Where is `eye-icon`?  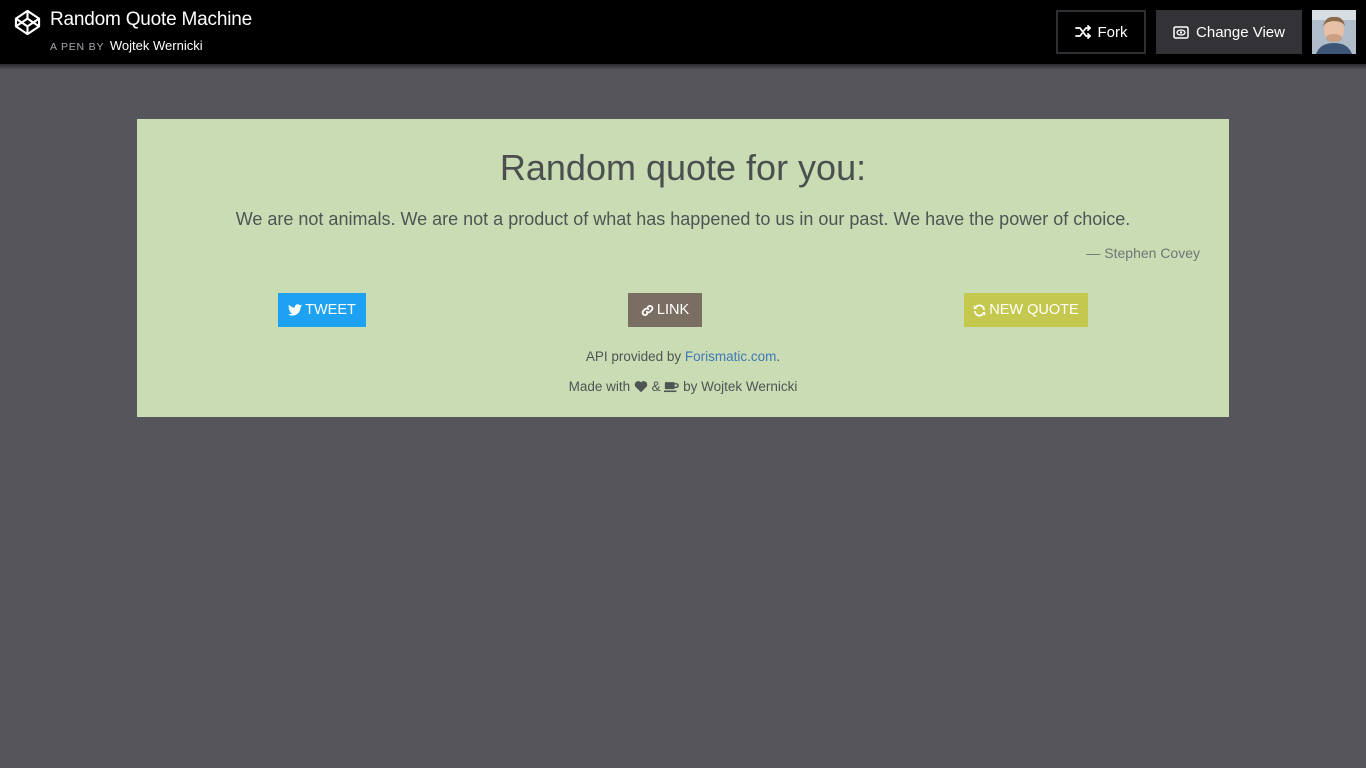 eye-icon is located at coordinates (1181, 32).